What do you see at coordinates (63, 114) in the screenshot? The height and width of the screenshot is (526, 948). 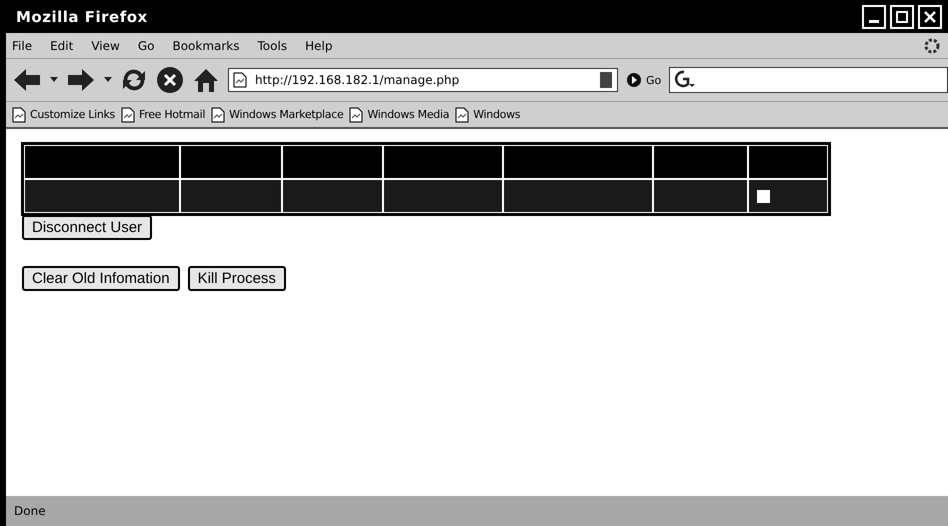 I see `bookmark-link: Customize Links` at bounding box center [63, 114].